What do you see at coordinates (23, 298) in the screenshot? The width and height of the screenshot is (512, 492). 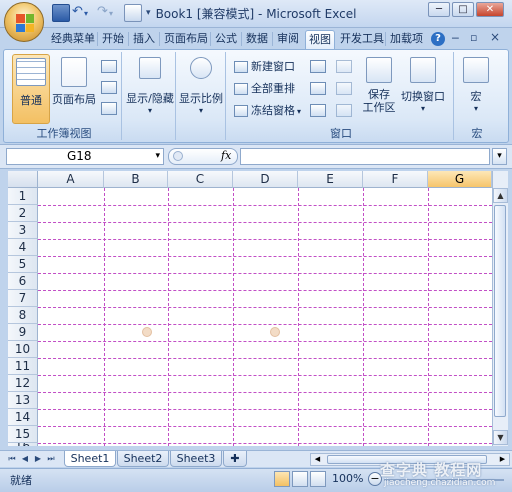 I see `row-header: 7` at bounding box center [23, 298].